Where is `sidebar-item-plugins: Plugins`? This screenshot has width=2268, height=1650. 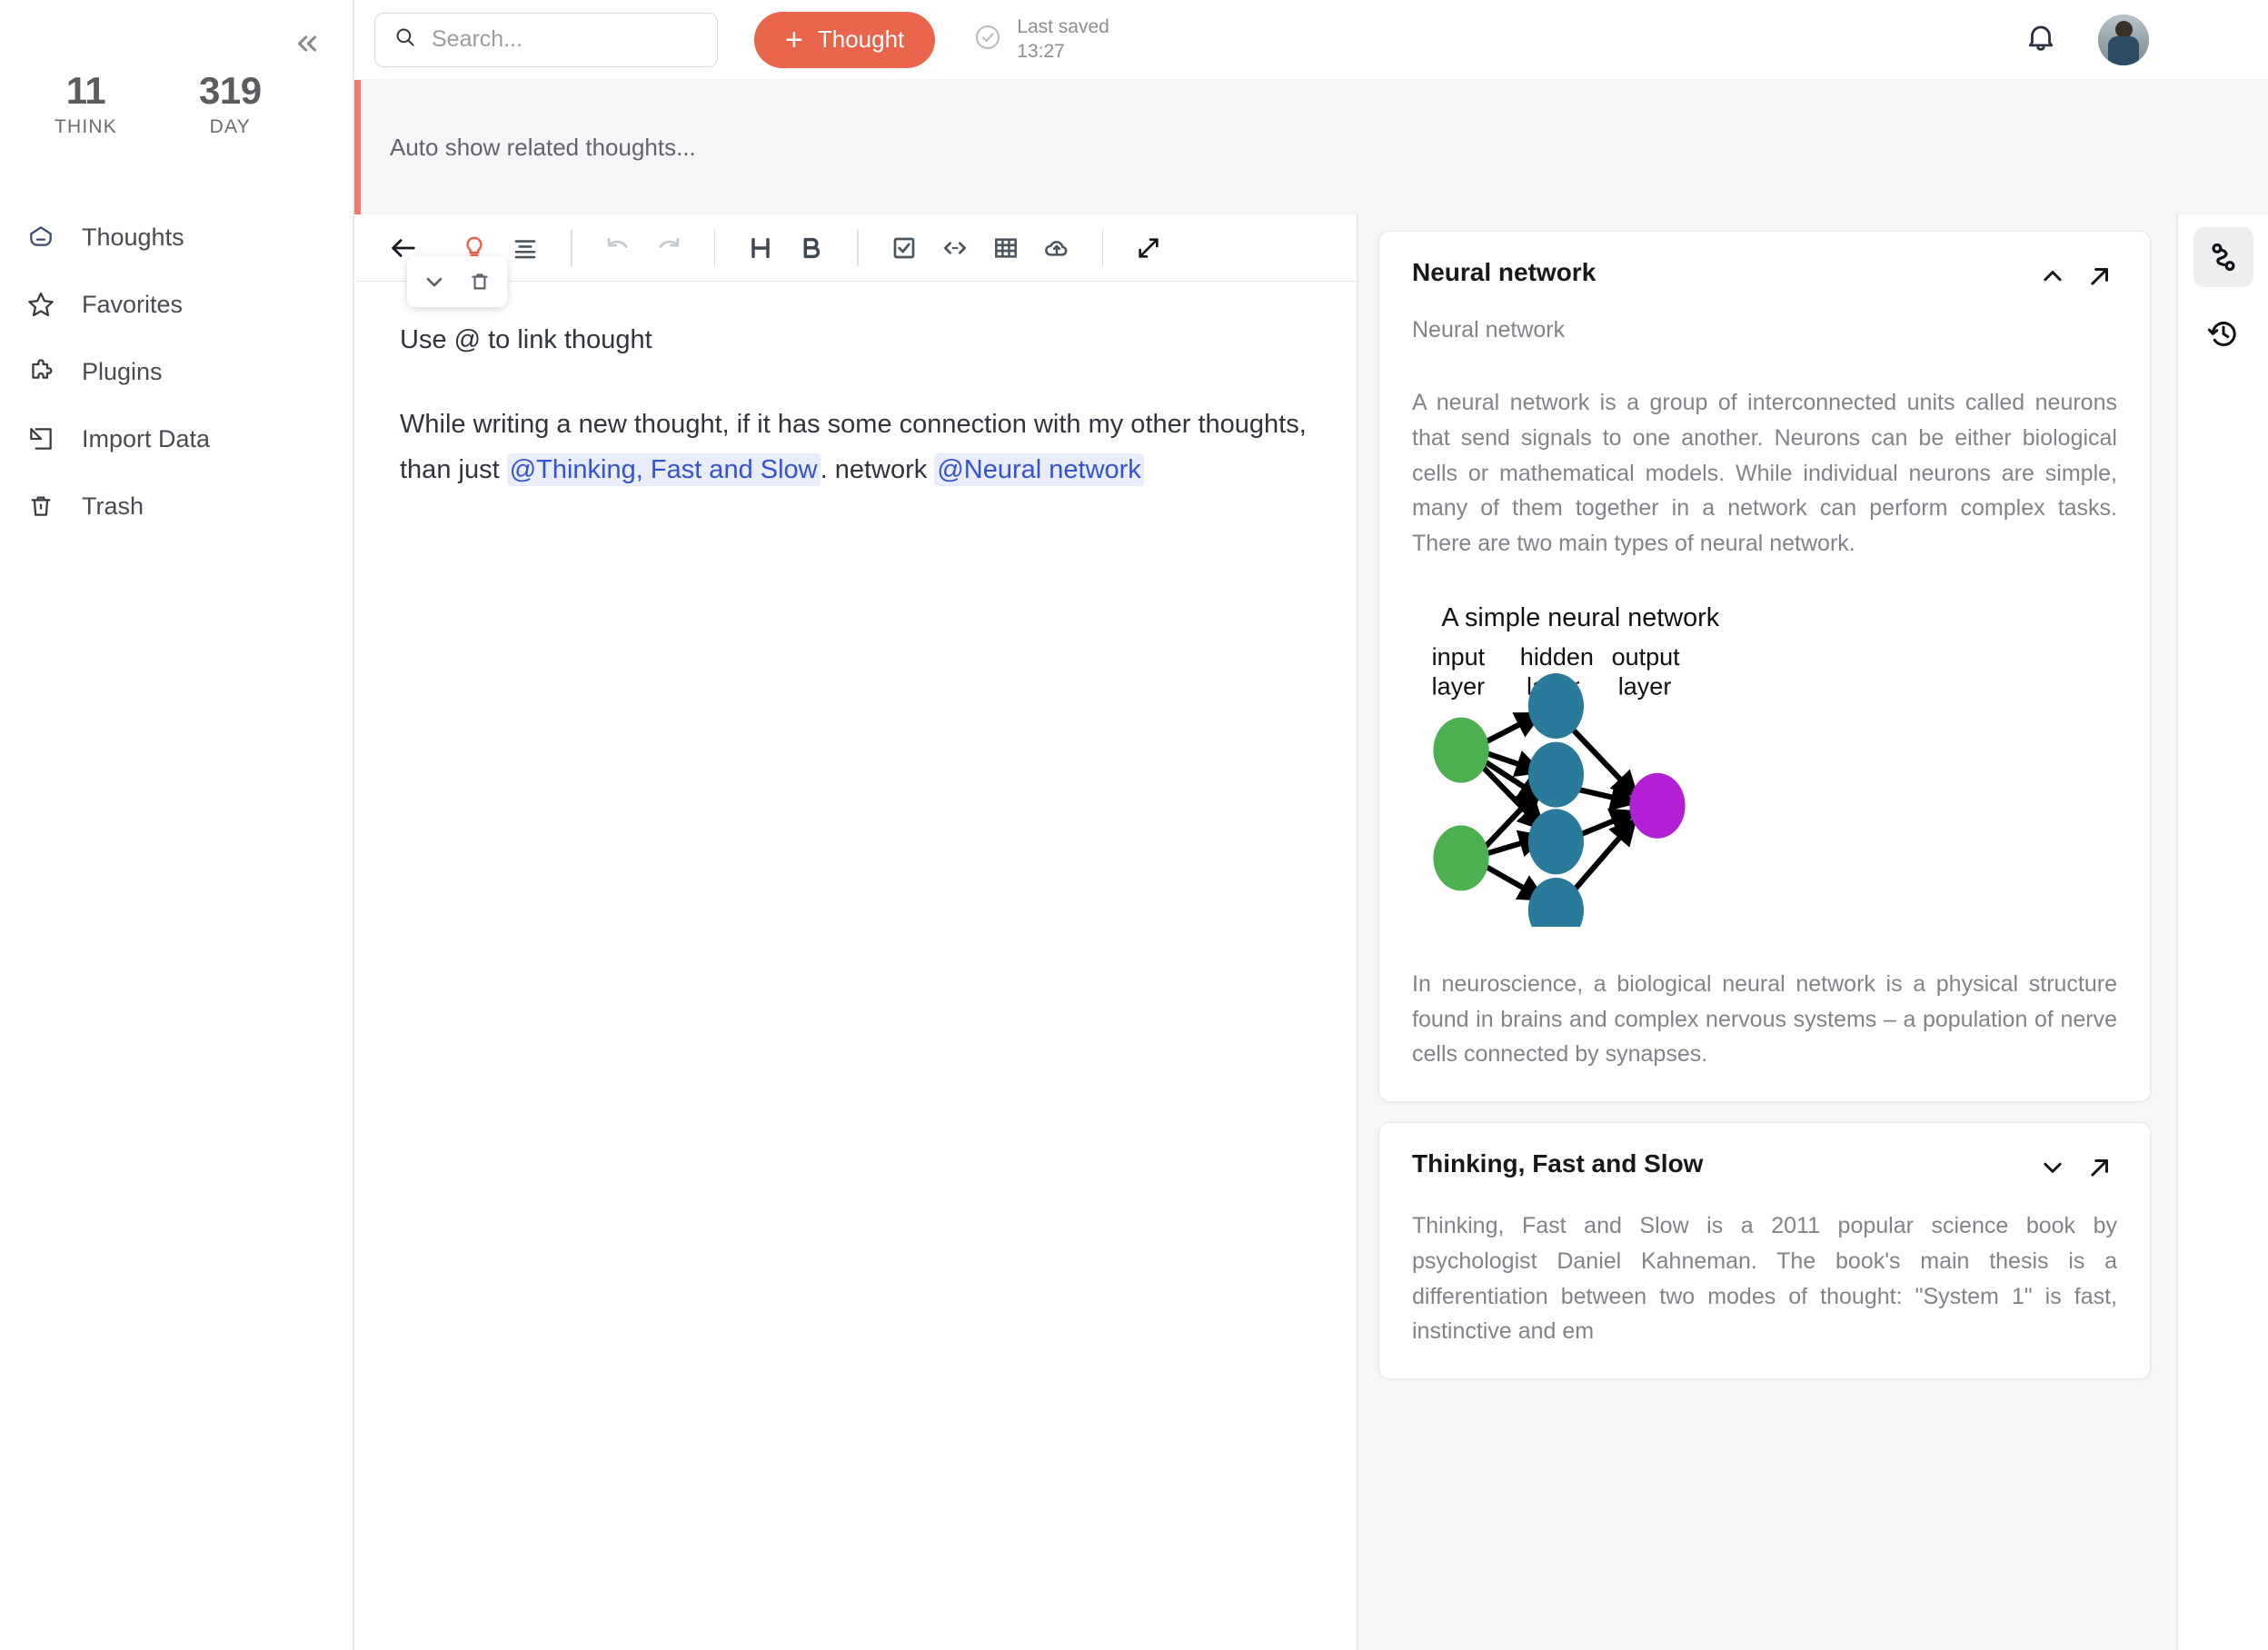 sidebar-item-plugins: Plugins is located at coordinates (176, 371).